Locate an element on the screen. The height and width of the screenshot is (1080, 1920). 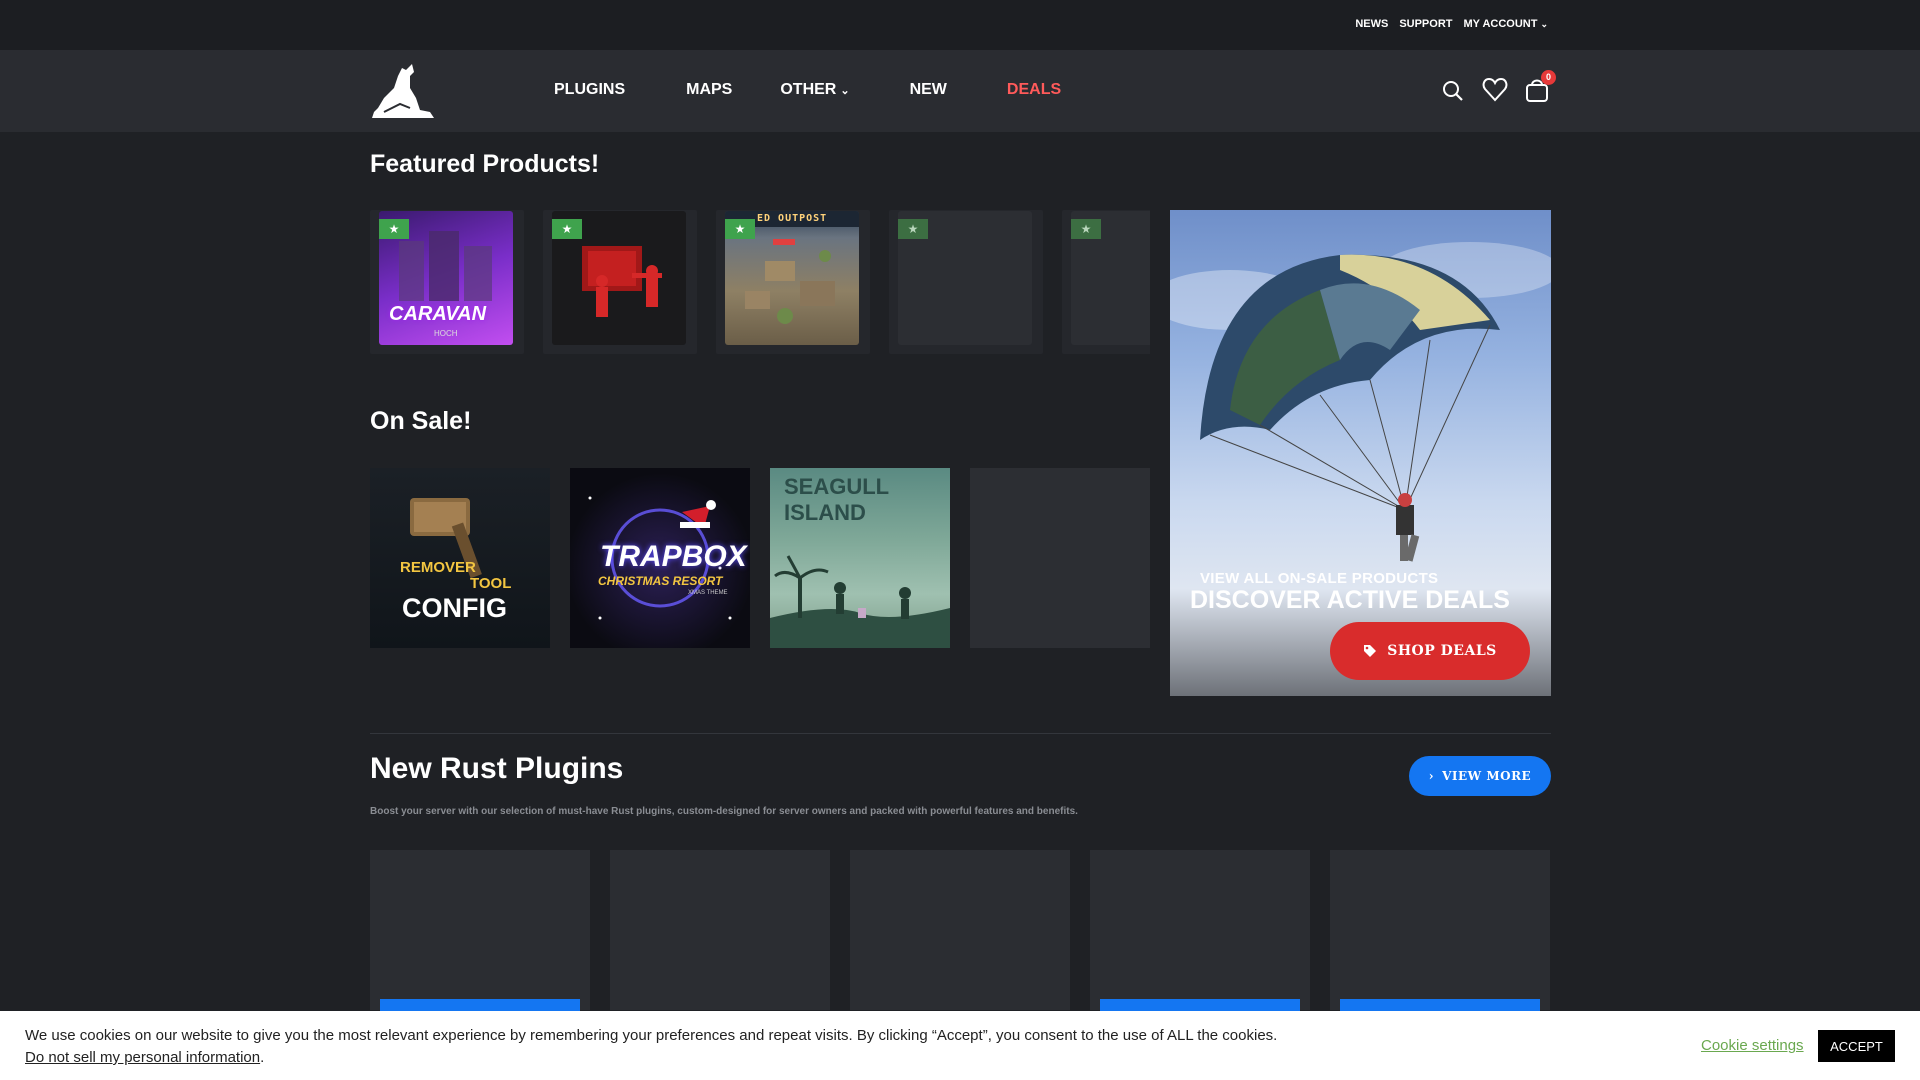
shop-deals-button: SHOP DEALS is located at coordinates (1430, 651).